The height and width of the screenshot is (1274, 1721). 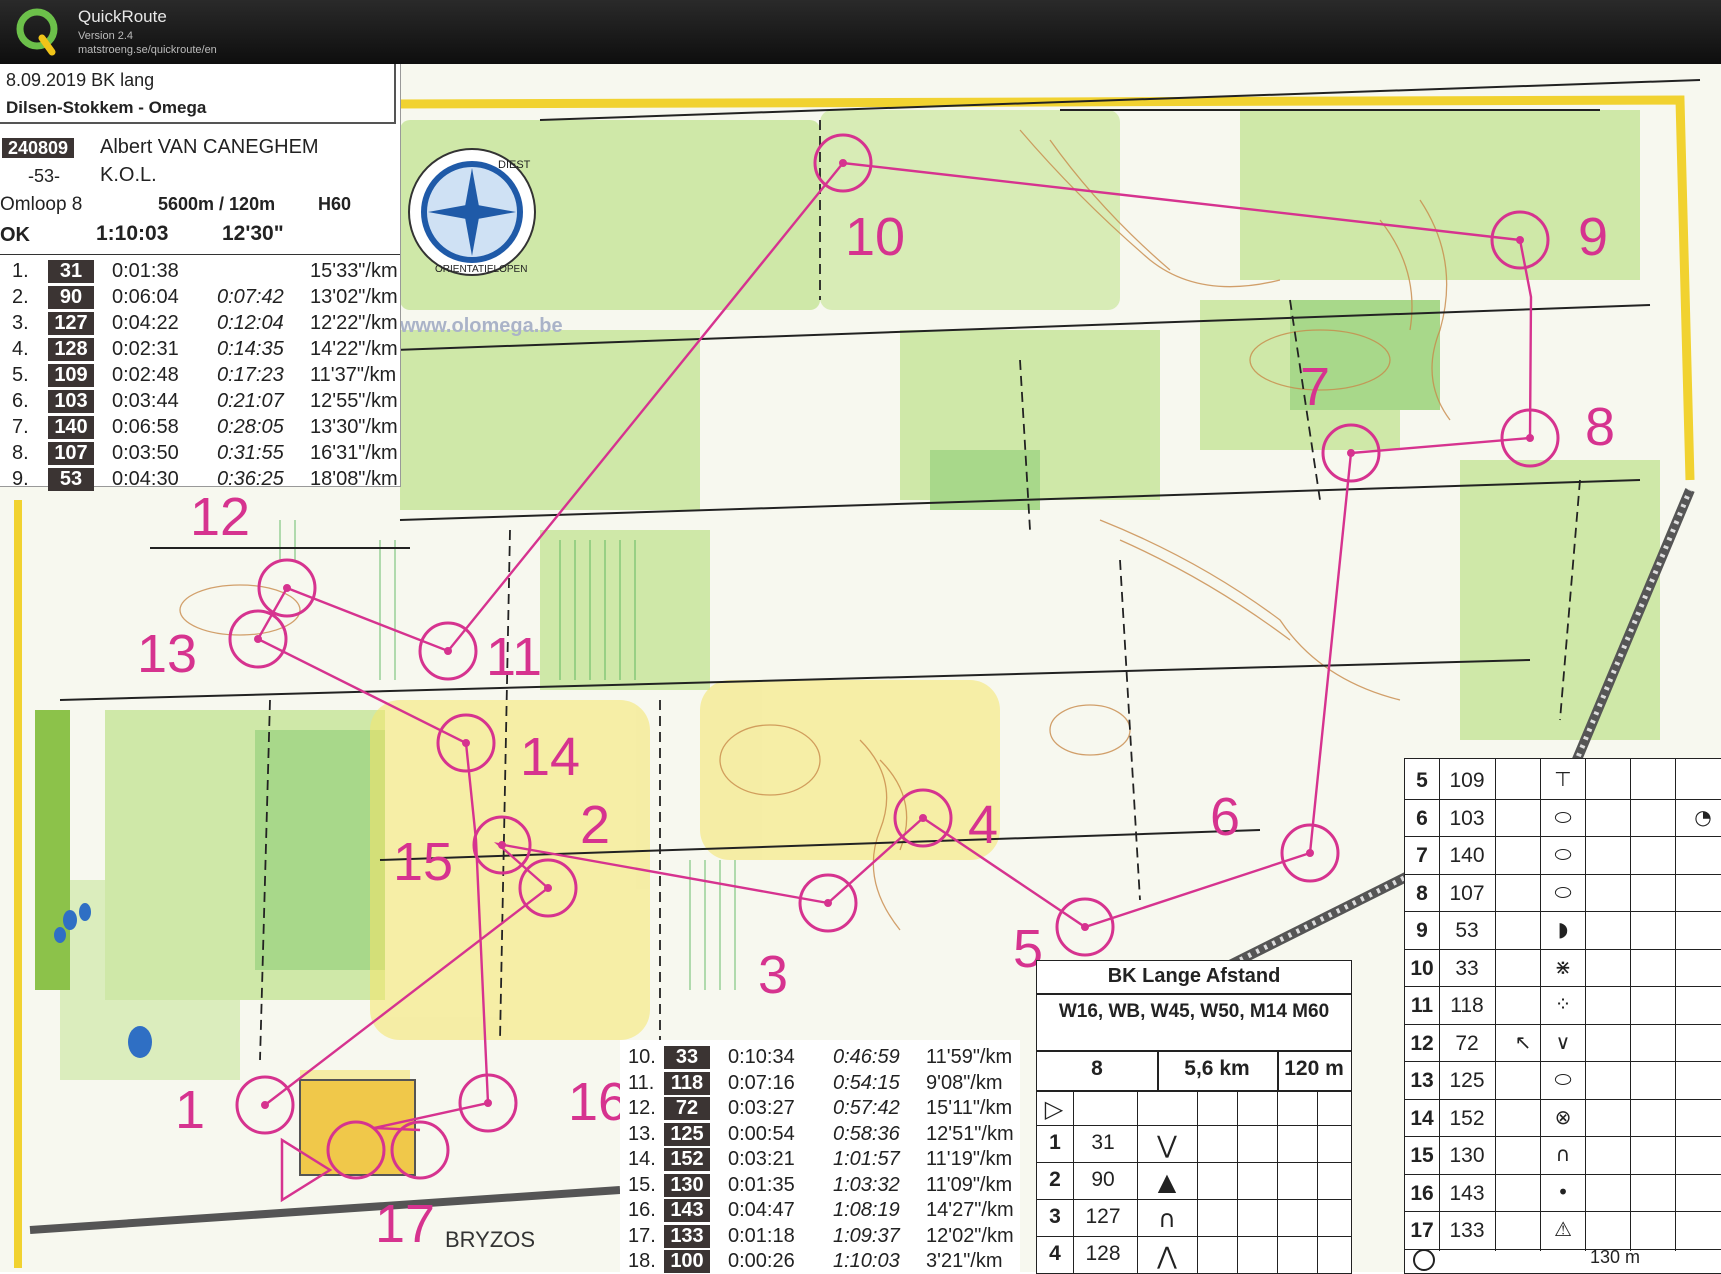 I want to click on finish-symbol-icon, so click(x=1424, y=1260).